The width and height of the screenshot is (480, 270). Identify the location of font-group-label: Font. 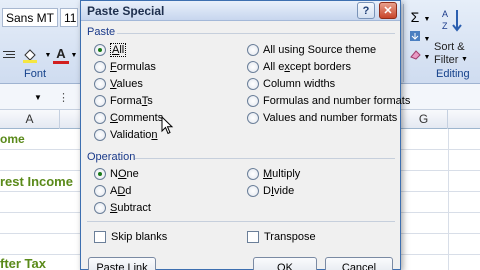
(35, 74).